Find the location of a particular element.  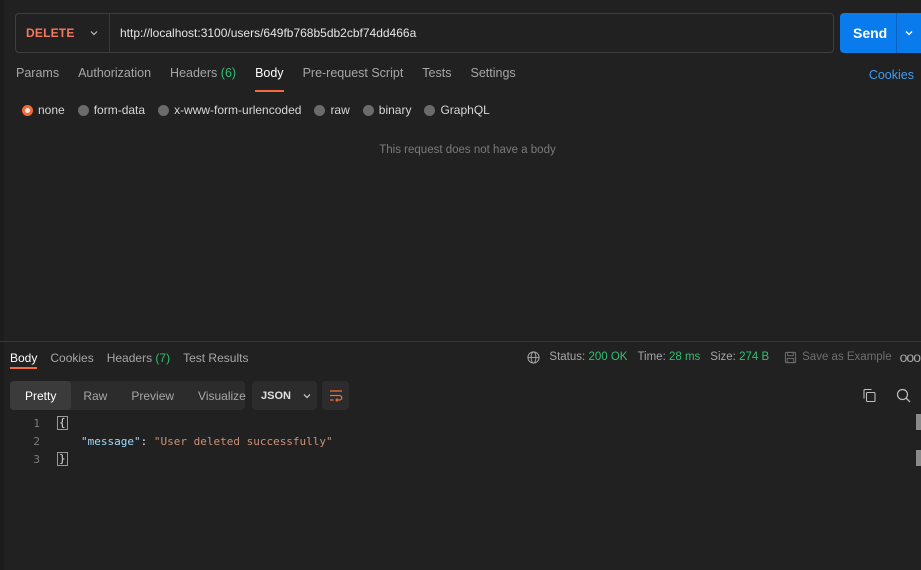

radio-label: raw is located at coordinates (340, 110).